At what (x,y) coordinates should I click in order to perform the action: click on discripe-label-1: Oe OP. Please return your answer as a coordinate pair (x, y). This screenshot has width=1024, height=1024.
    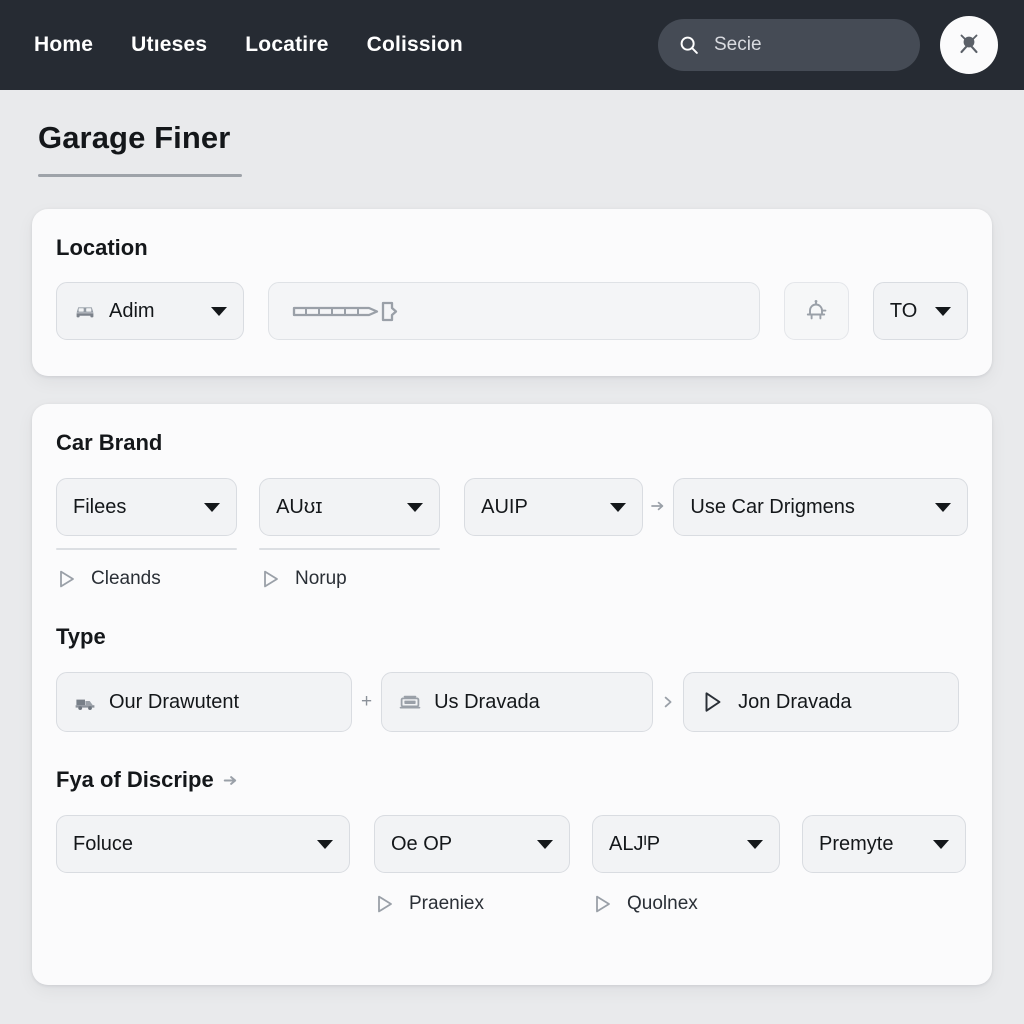
    Looking at the image, I should click on (422, 843).